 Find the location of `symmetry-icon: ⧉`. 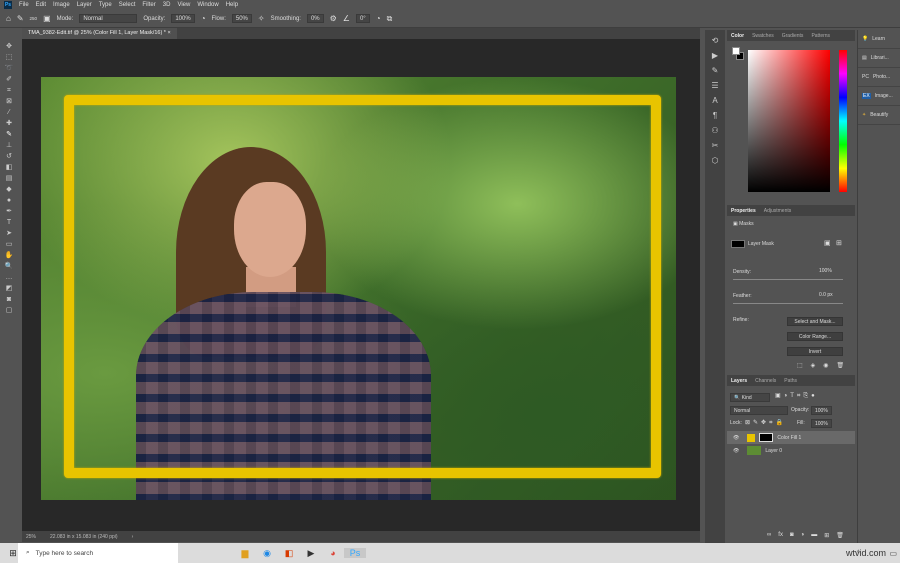

symmetry-icon: ⧉ is located at coordinates (390, 19).